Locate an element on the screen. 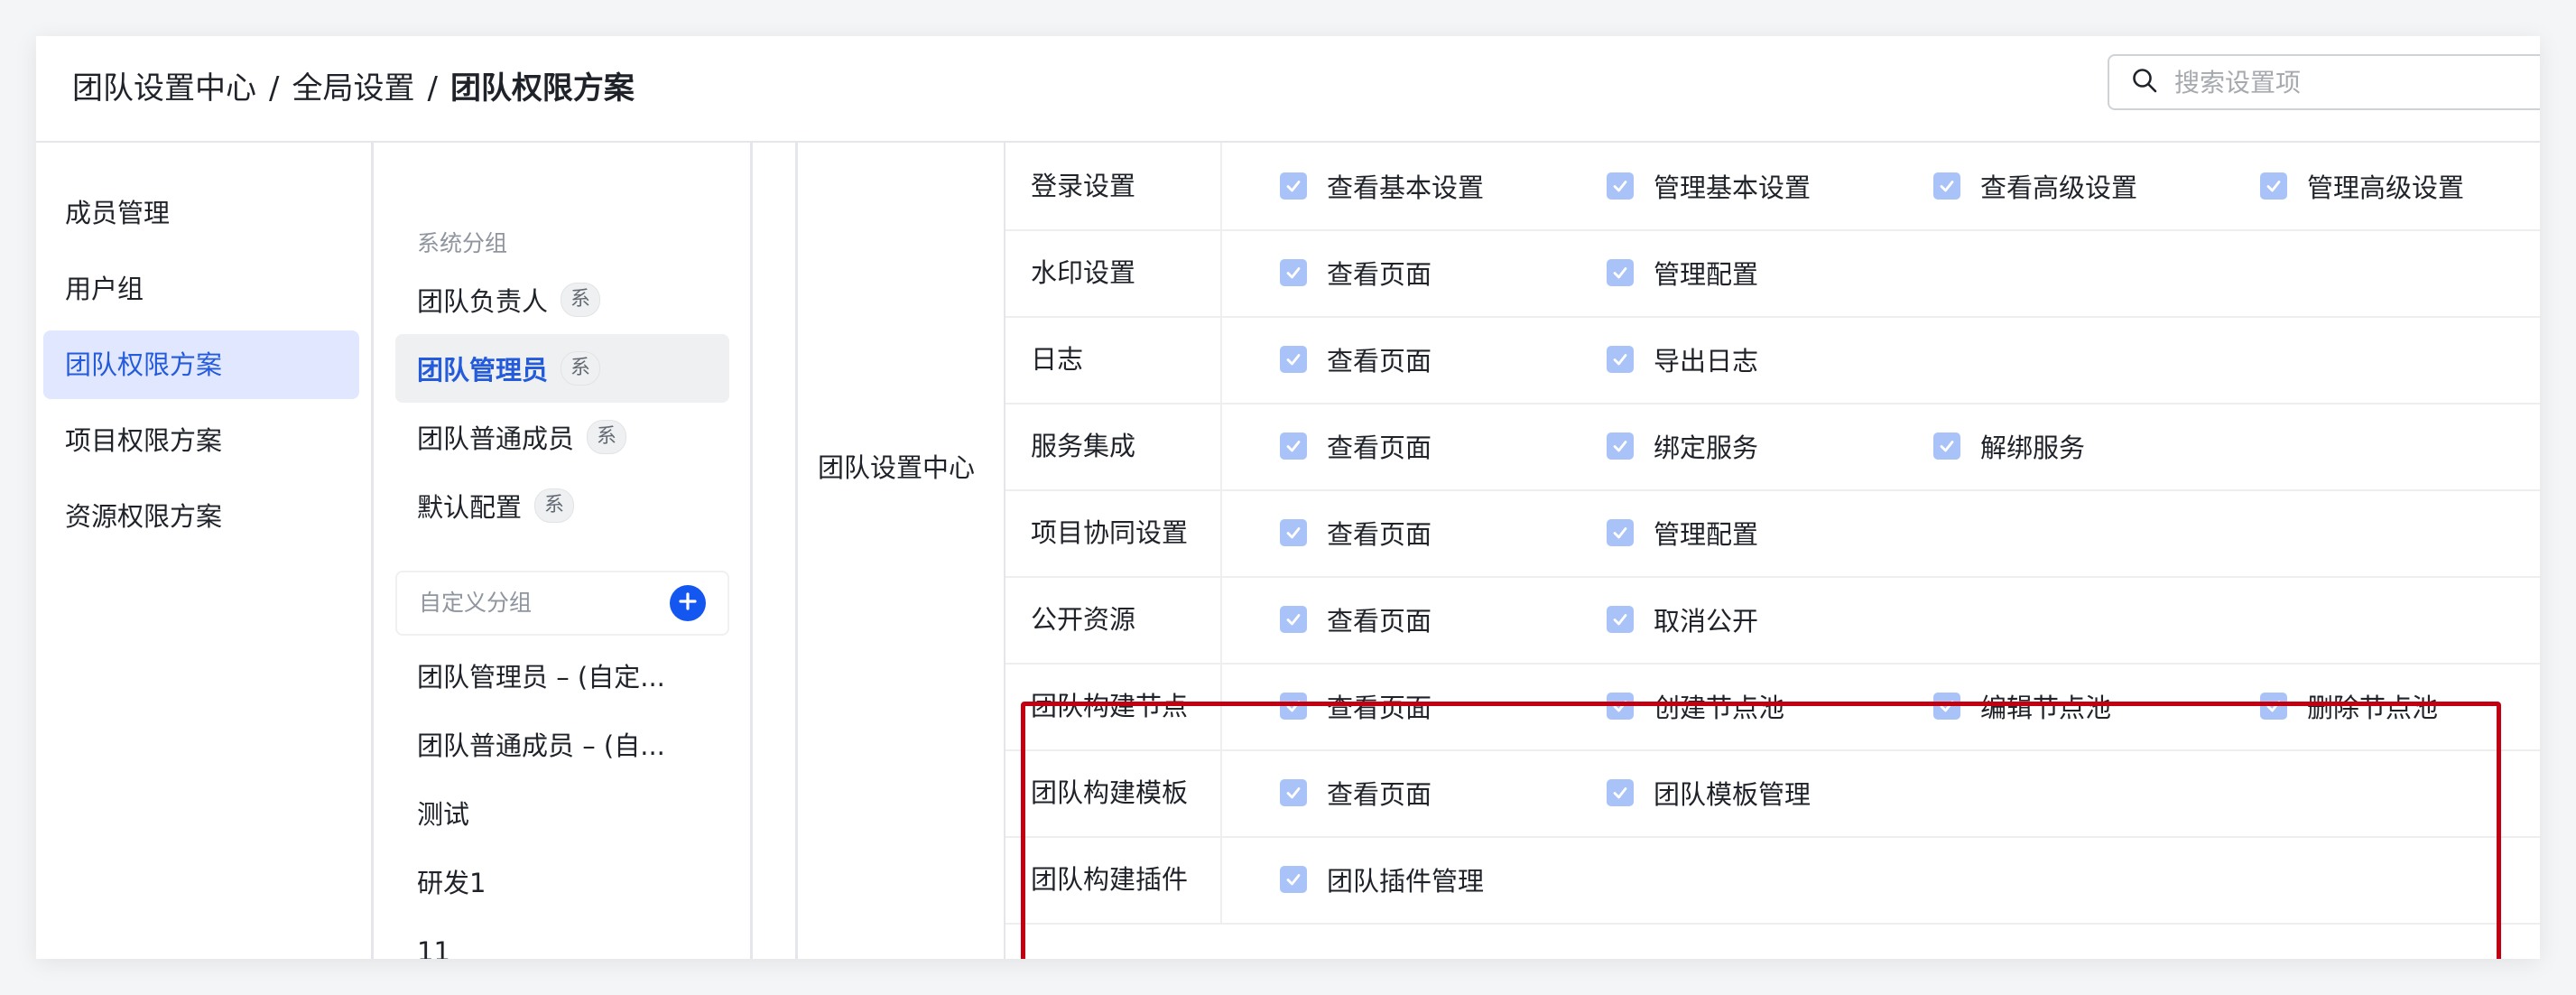 Image resolution: width=2576 pixels, height=995 pixels. nav-item-label: 团队权限方案 is located at coordinates (144, 364).